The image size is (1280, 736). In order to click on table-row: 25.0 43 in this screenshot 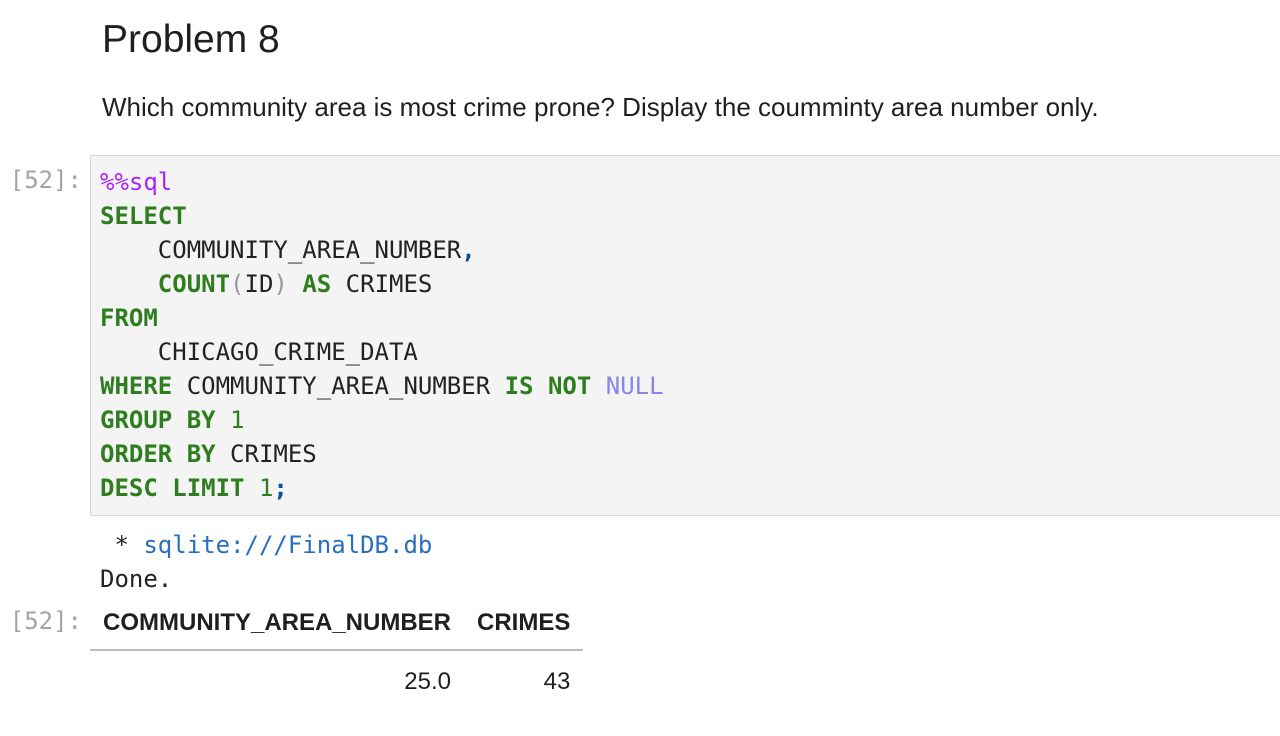, I will do `click(336, 678)`.